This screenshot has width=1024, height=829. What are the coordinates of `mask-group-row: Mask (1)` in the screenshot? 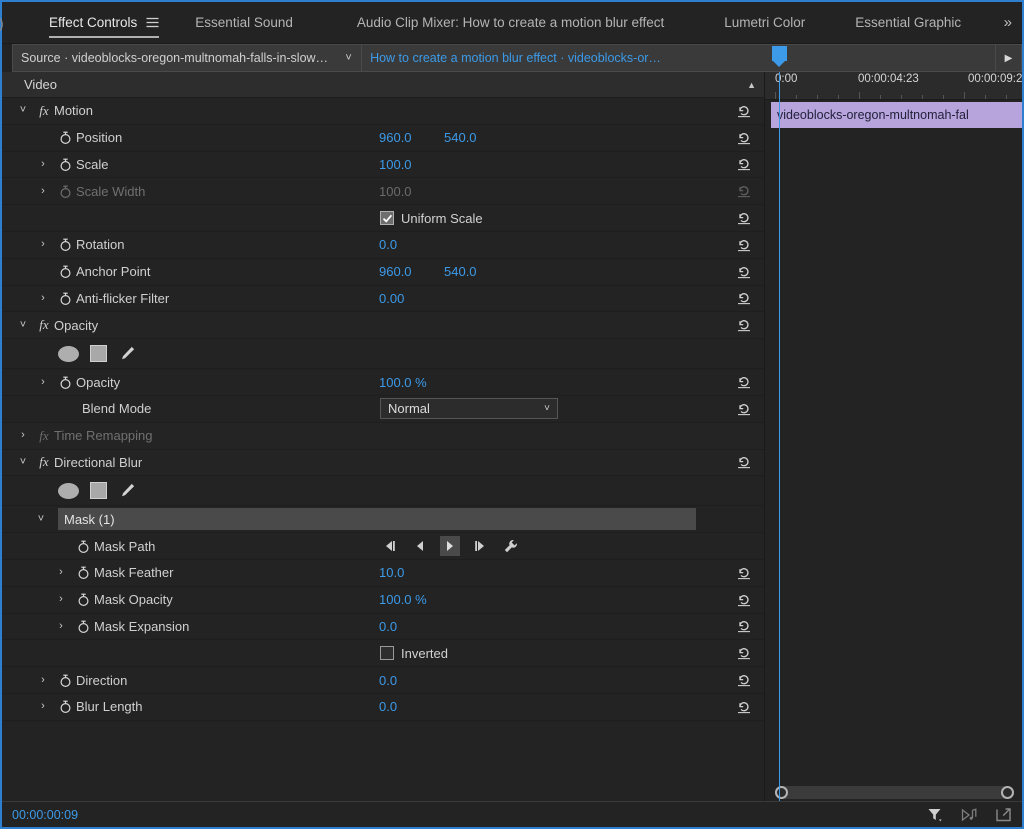 It's located at (383, 520).